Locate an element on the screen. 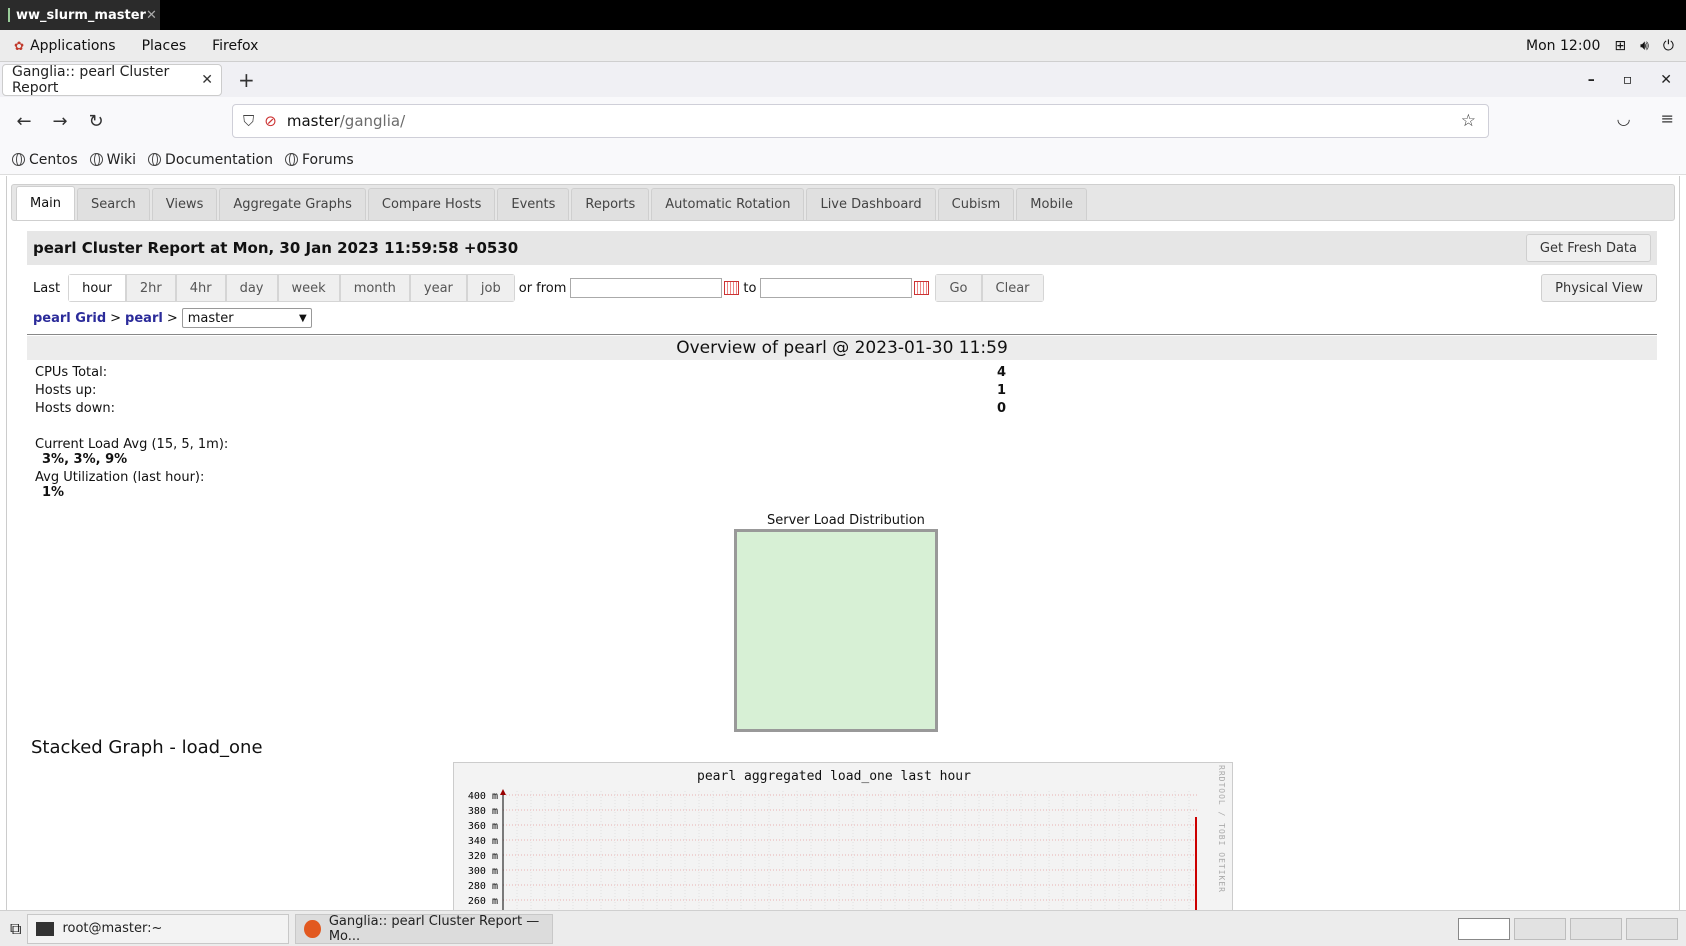 This screenshot has height=946, width=1686. maximize-icon: ▫ is located at coordinates (1628, 80).